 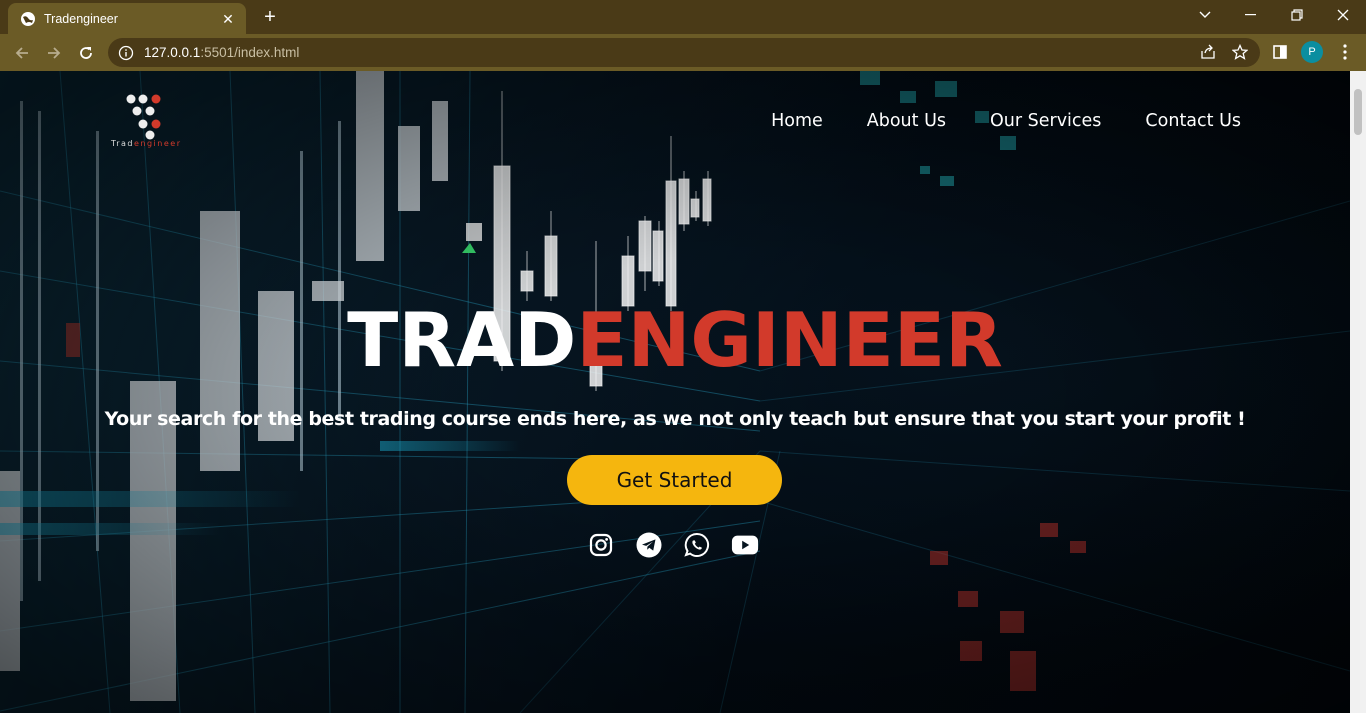 I want to click on address-bar: 127.0.0.1 :5501/index.html, so click(x=684, y=52).